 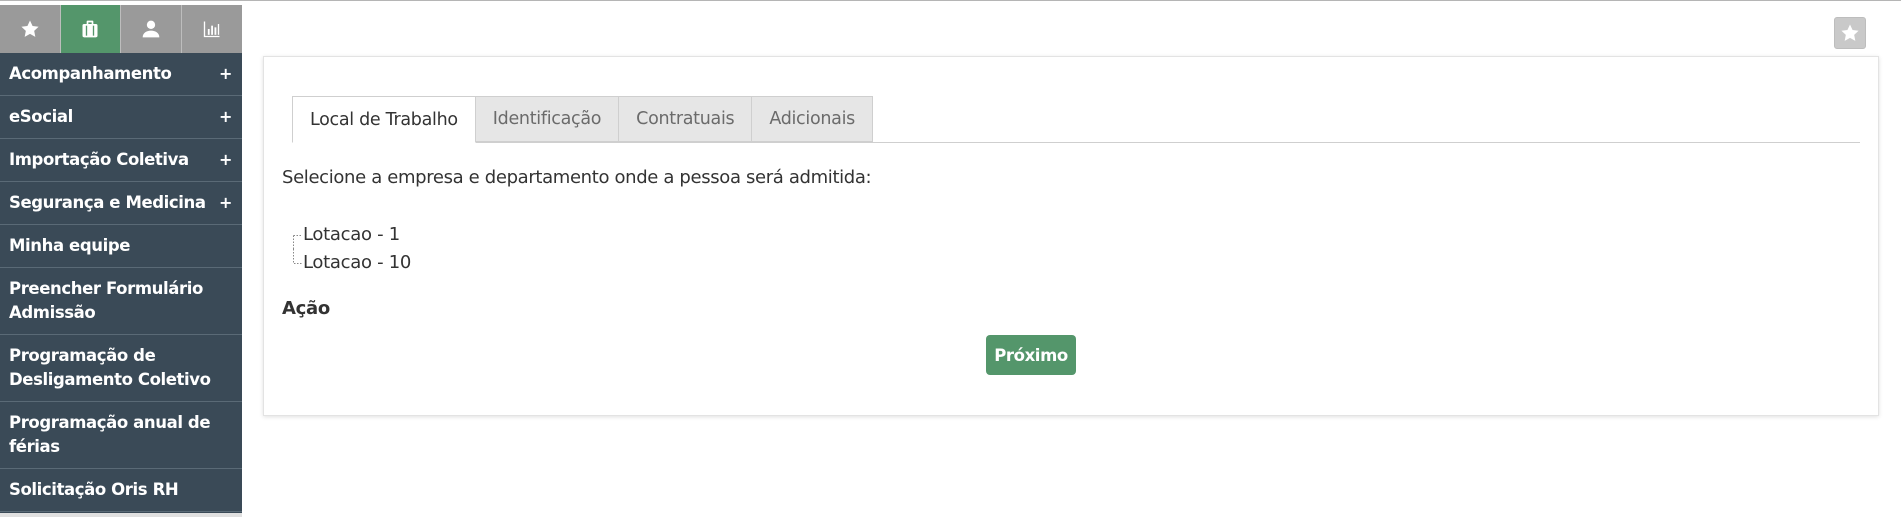 I want to click on bar-chart-icon, so click(x=211, y=29).